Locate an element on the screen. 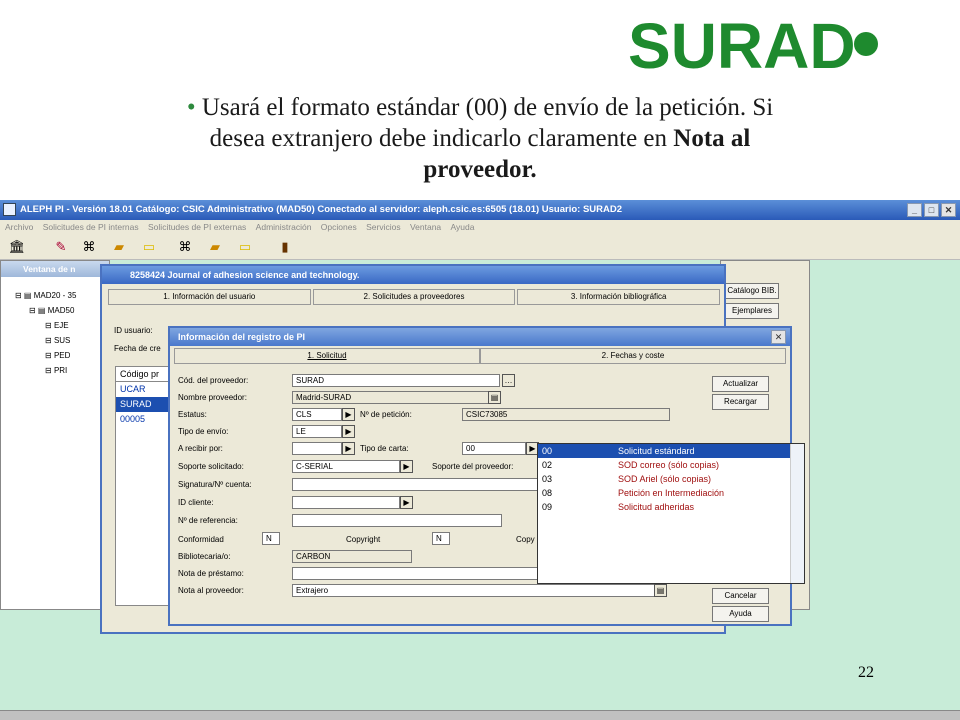 This screenshot has width=960, height=720. close-button: ✕ is located at coordinates (948, 210).